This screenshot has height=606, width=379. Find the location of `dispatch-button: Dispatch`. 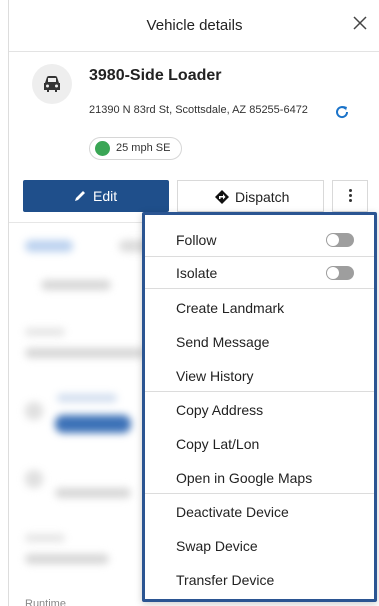

dispatch-button: Dispatch is located at coordinates (250, 196).